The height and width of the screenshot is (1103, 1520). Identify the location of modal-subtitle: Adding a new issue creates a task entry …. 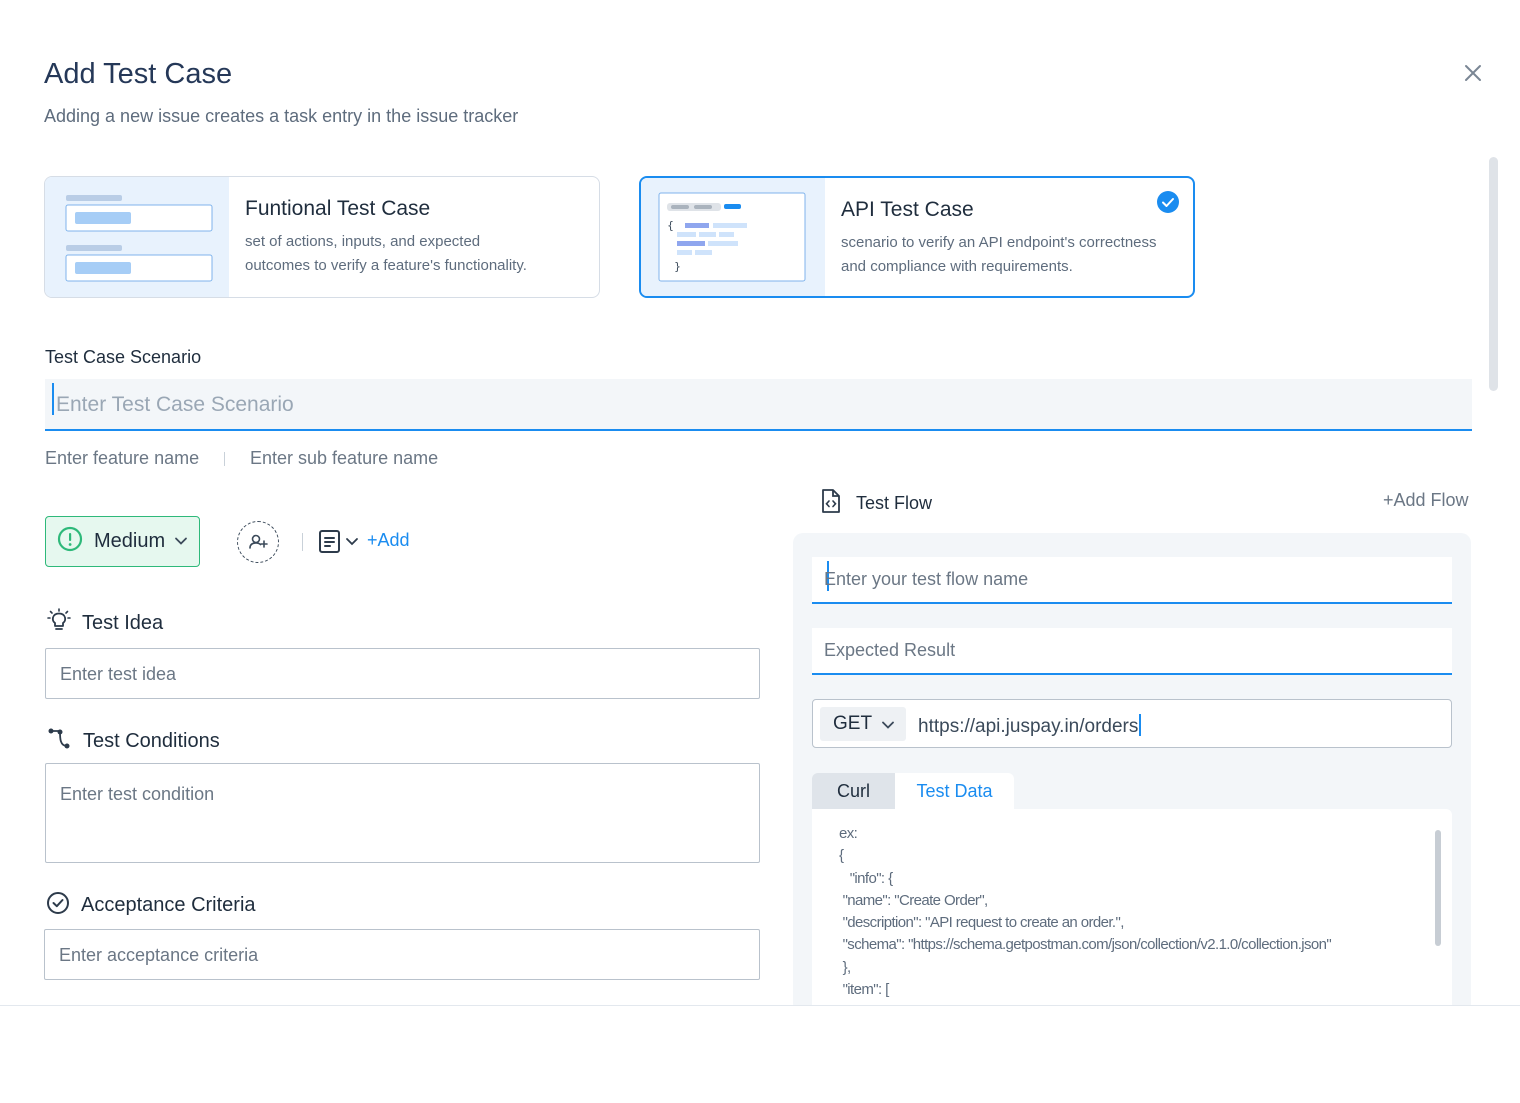
(281, 116).